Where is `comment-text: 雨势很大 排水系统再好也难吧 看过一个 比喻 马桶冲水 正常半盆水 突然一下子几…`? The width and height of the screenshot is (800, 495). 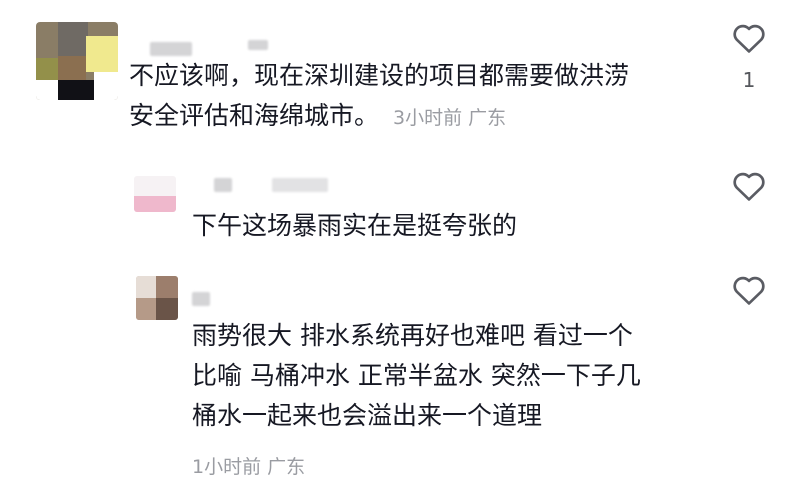
comment-text: 雨势很大 排水系统再好也难吧 看过一个 比喻 马桶冲水 正常半盆水 突然一下子几… is located at coordinates (416, 376).